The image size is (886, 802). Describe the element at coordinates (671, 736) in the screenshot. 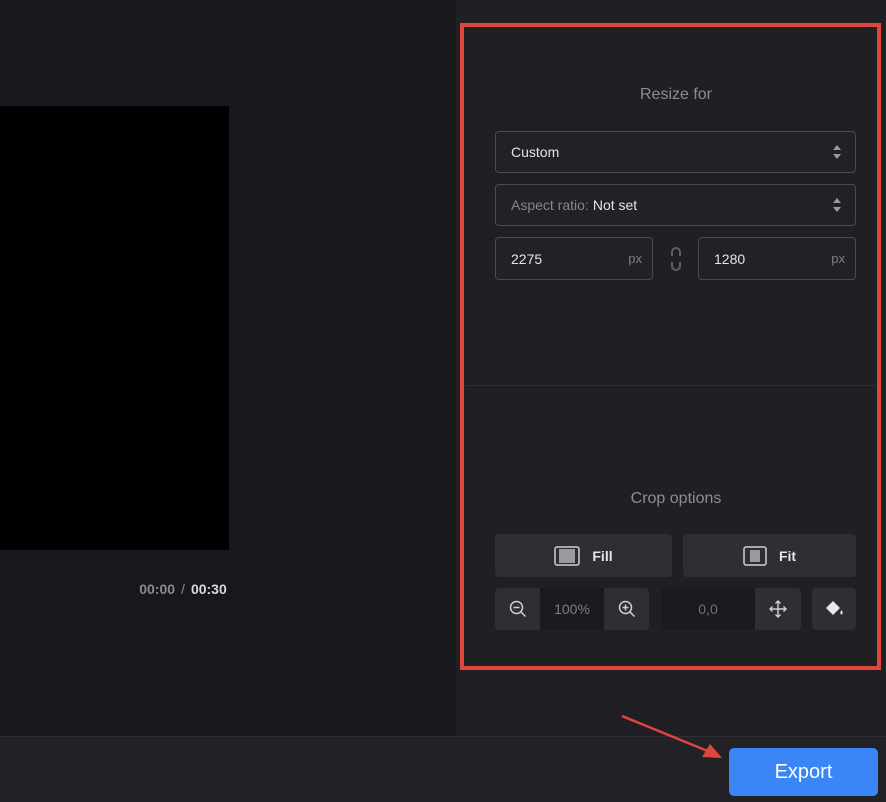

I see `pointer-arrow-icon` at that location.